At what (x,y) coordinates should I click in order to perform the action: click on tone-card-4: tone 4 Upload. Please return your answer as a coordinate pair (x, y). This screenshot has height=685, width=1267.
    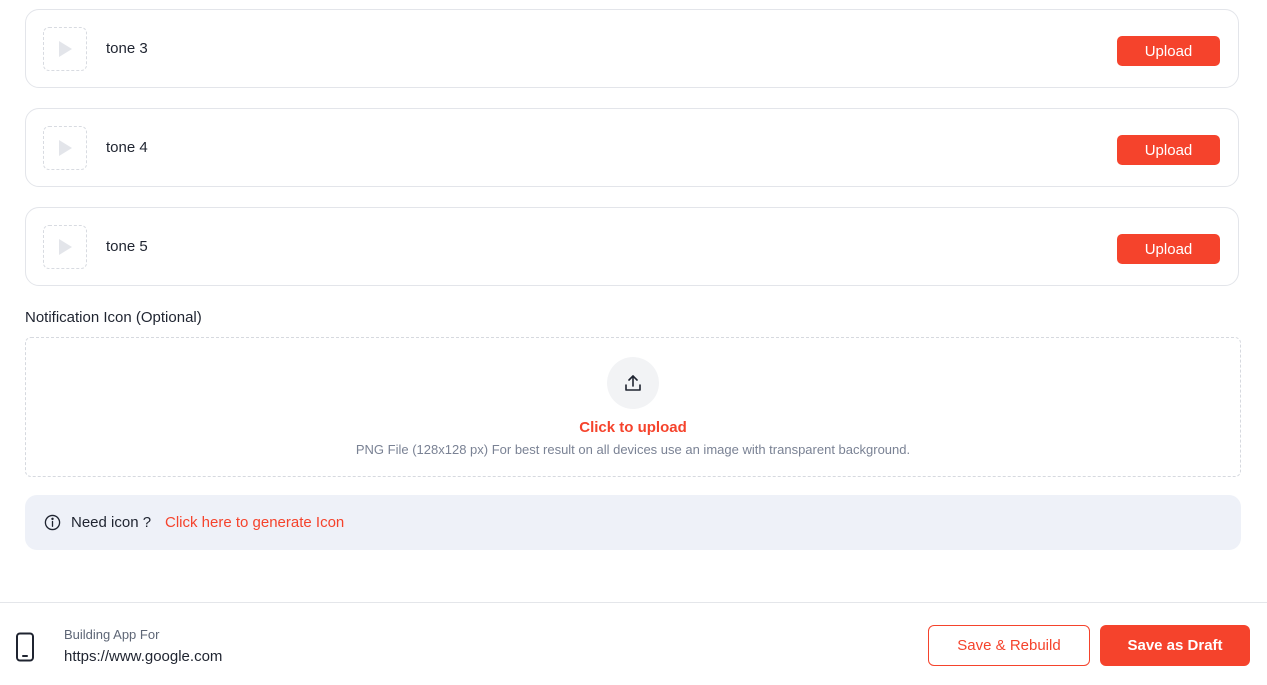
    Looking at the image, I should click on (632, 147).